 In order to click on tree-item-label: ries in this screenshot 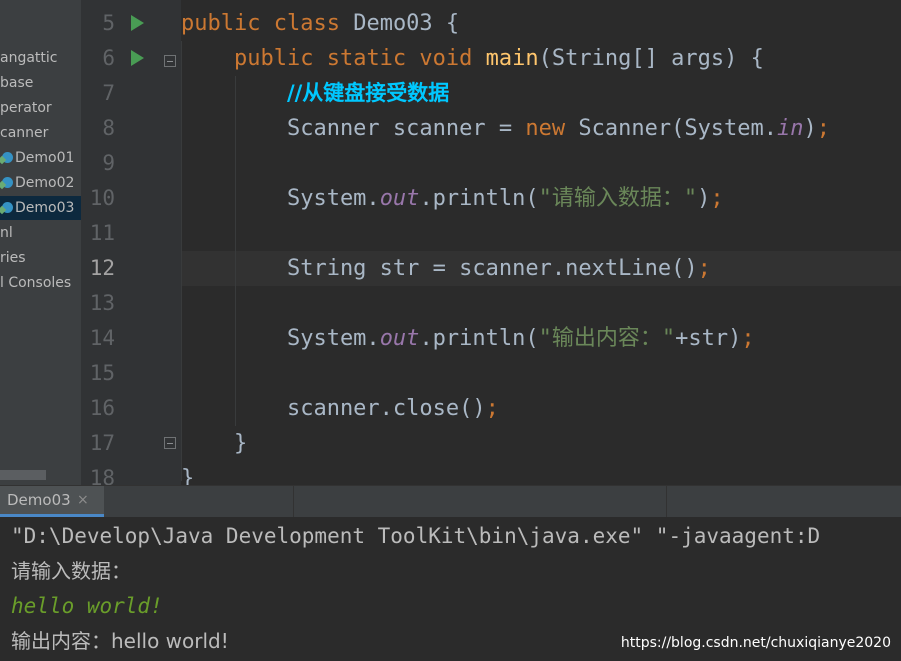, I will do `click(13, 258)`.